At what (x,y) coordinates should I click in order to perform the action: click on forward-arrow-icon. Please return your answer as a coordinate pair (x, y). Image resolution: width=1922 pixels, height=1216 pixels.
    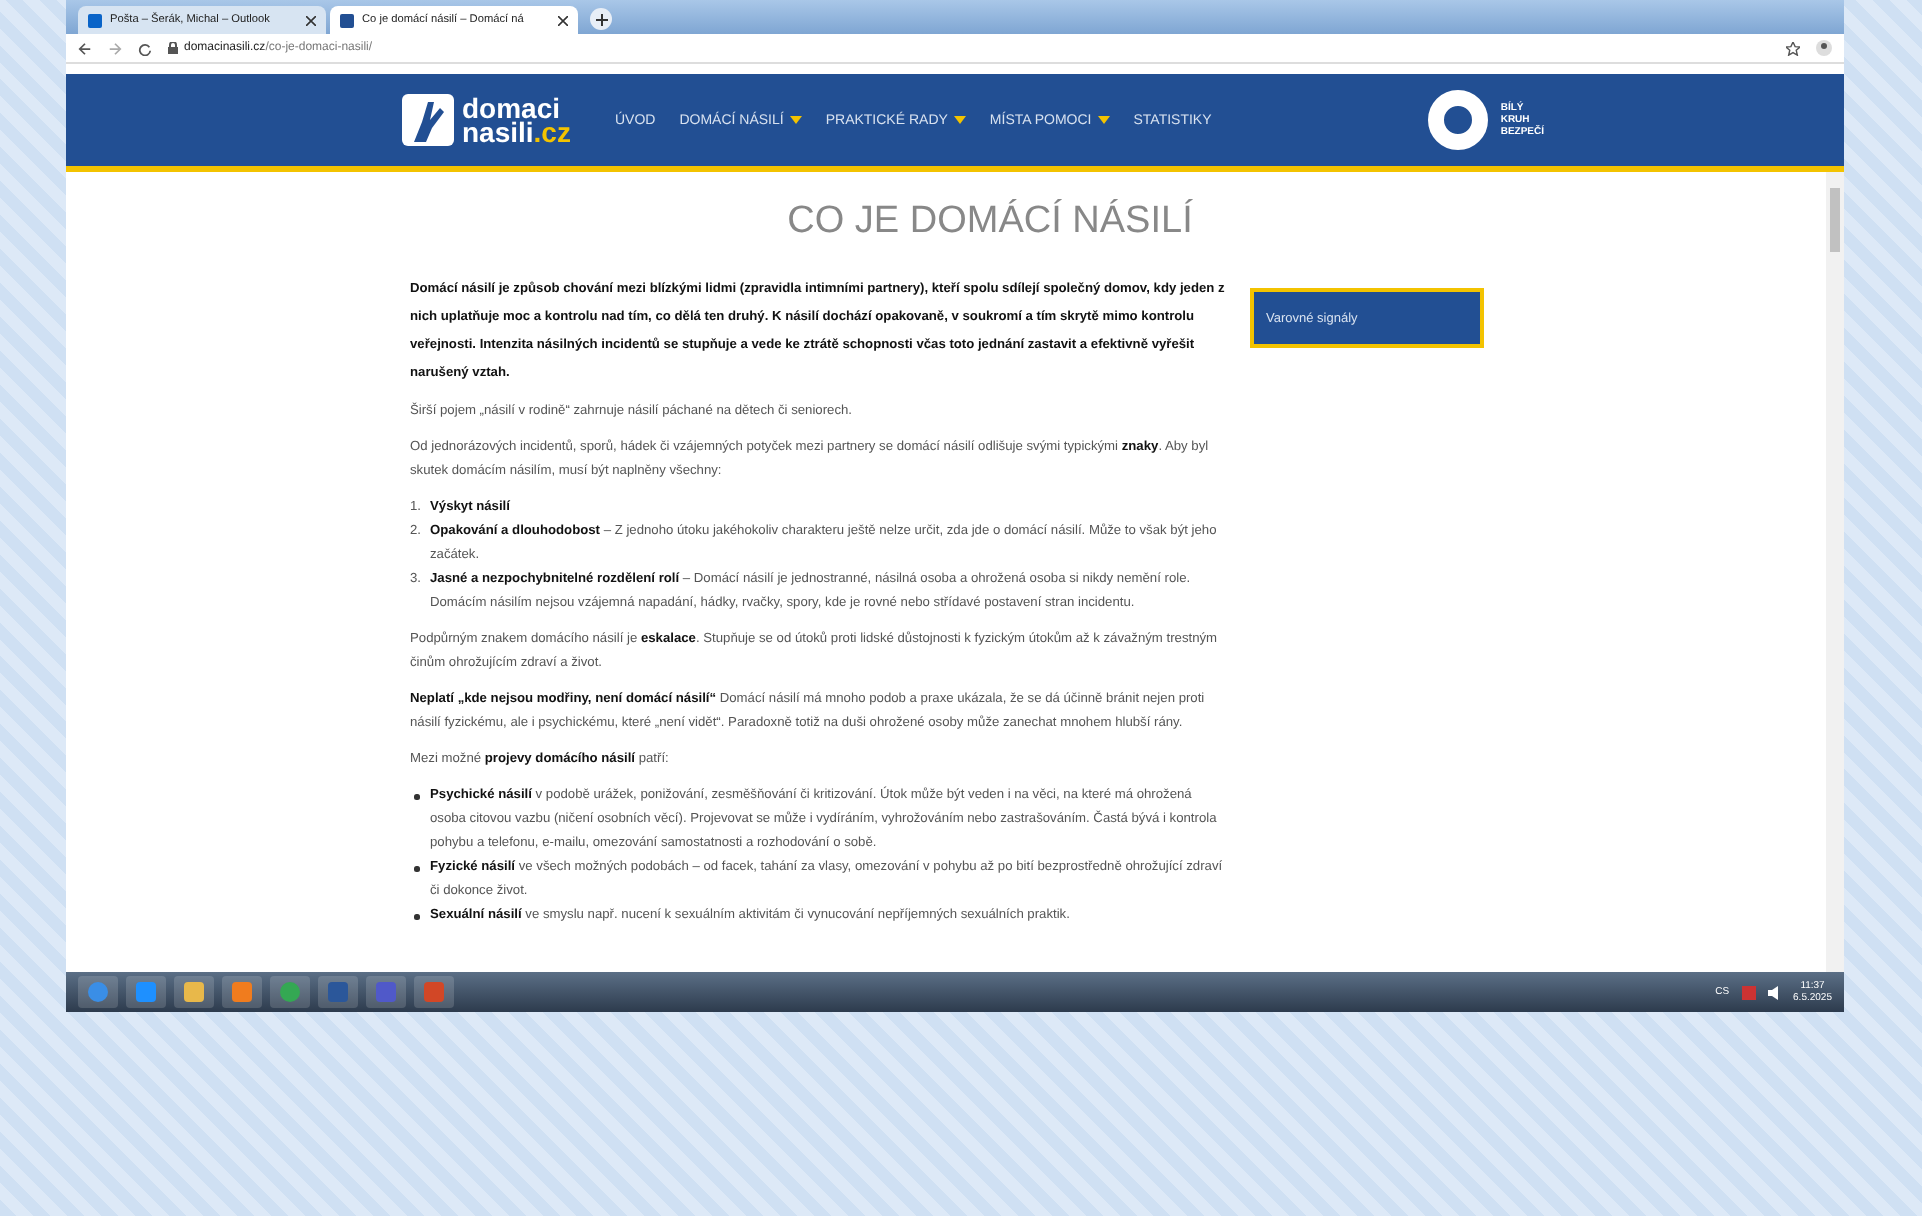
    Looking at the image, I should click on (115, 48).